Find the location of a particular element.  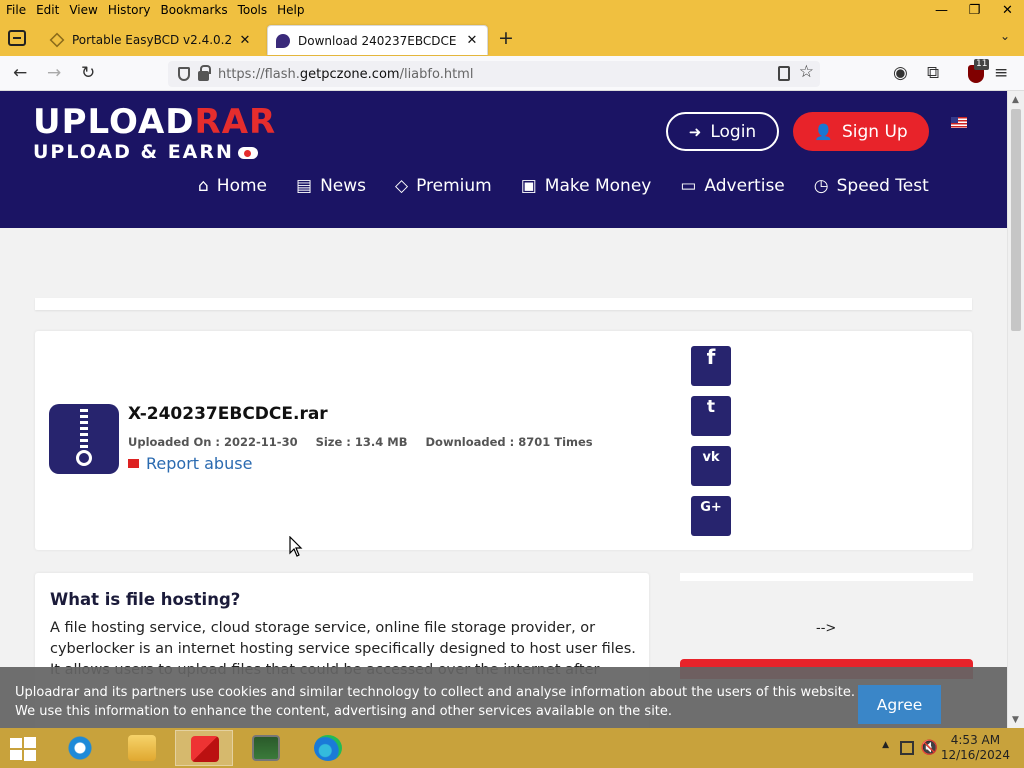

restore-button: ❐ is located at coordinates (974, 10).